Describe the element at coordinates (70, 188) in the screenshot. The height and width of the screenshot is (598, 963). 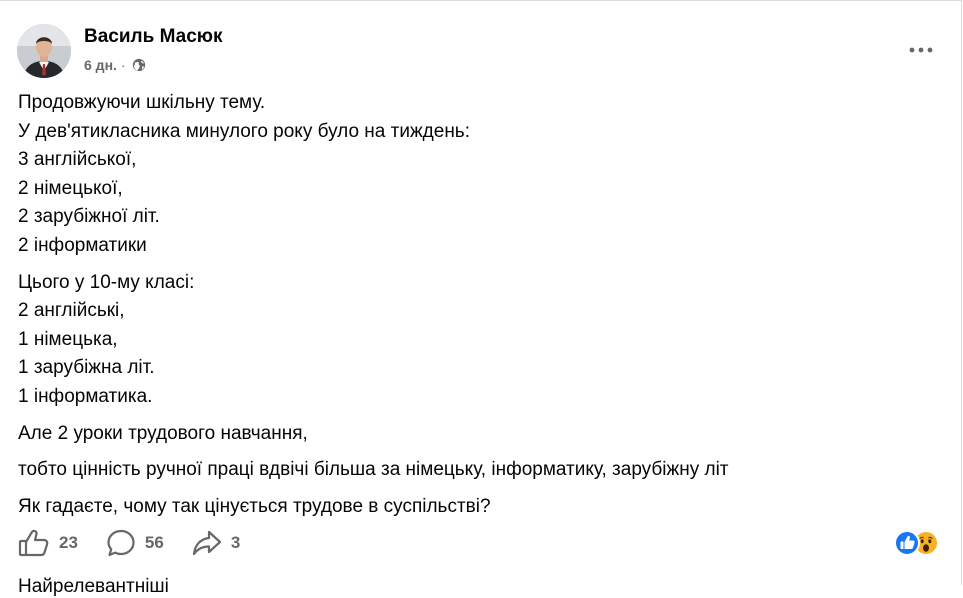
I see `post-text-line: 2 німецької,` at that location.